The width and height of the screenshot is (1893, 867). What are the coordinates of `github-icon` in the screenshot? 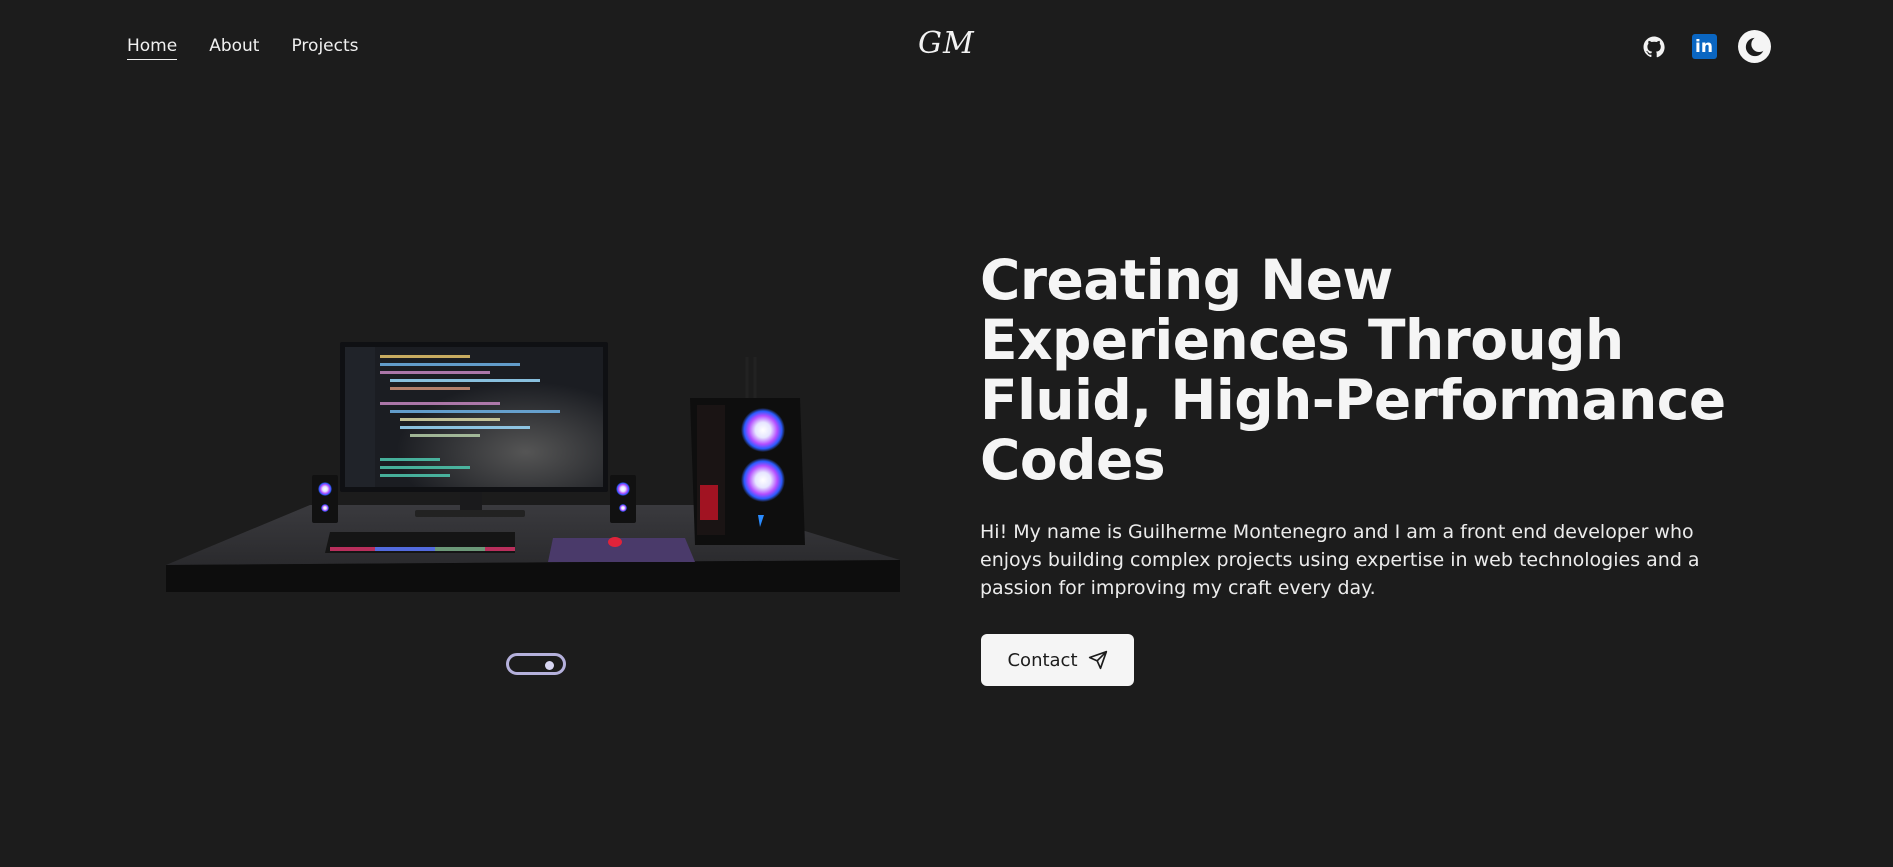 It's located at (1654, 47).